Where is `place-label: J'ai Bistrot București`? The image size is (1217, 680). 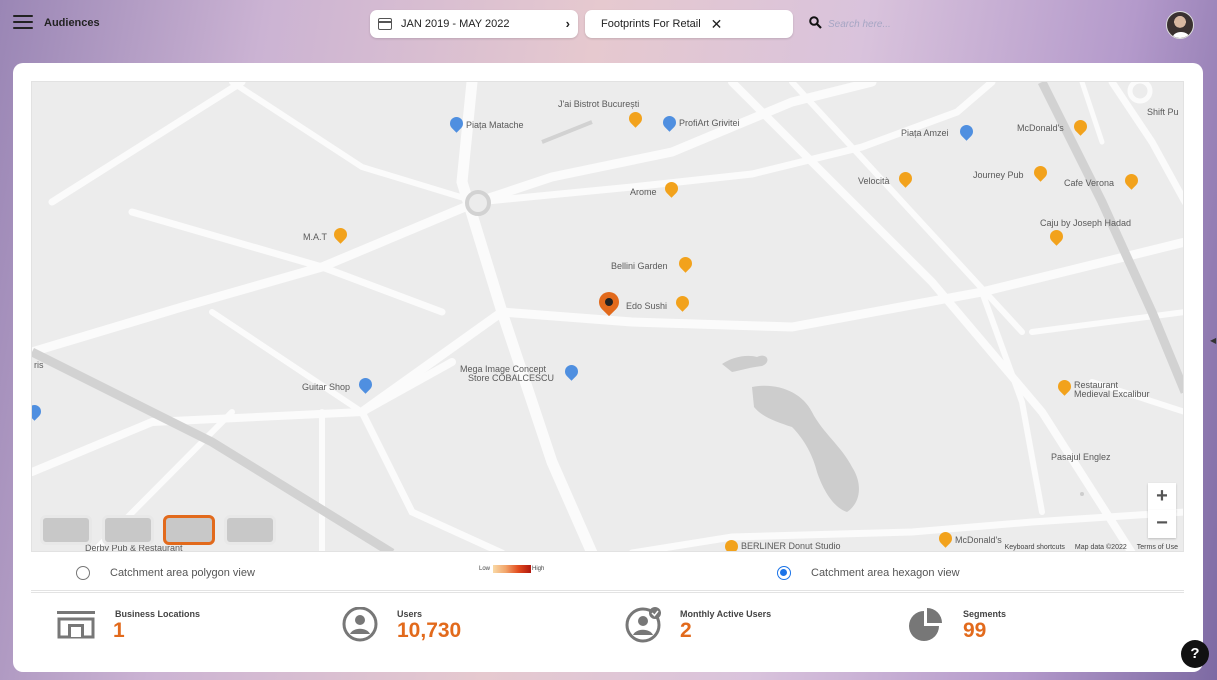
place-label: J'ai Bistrot București is located at coordinates (599, 104).